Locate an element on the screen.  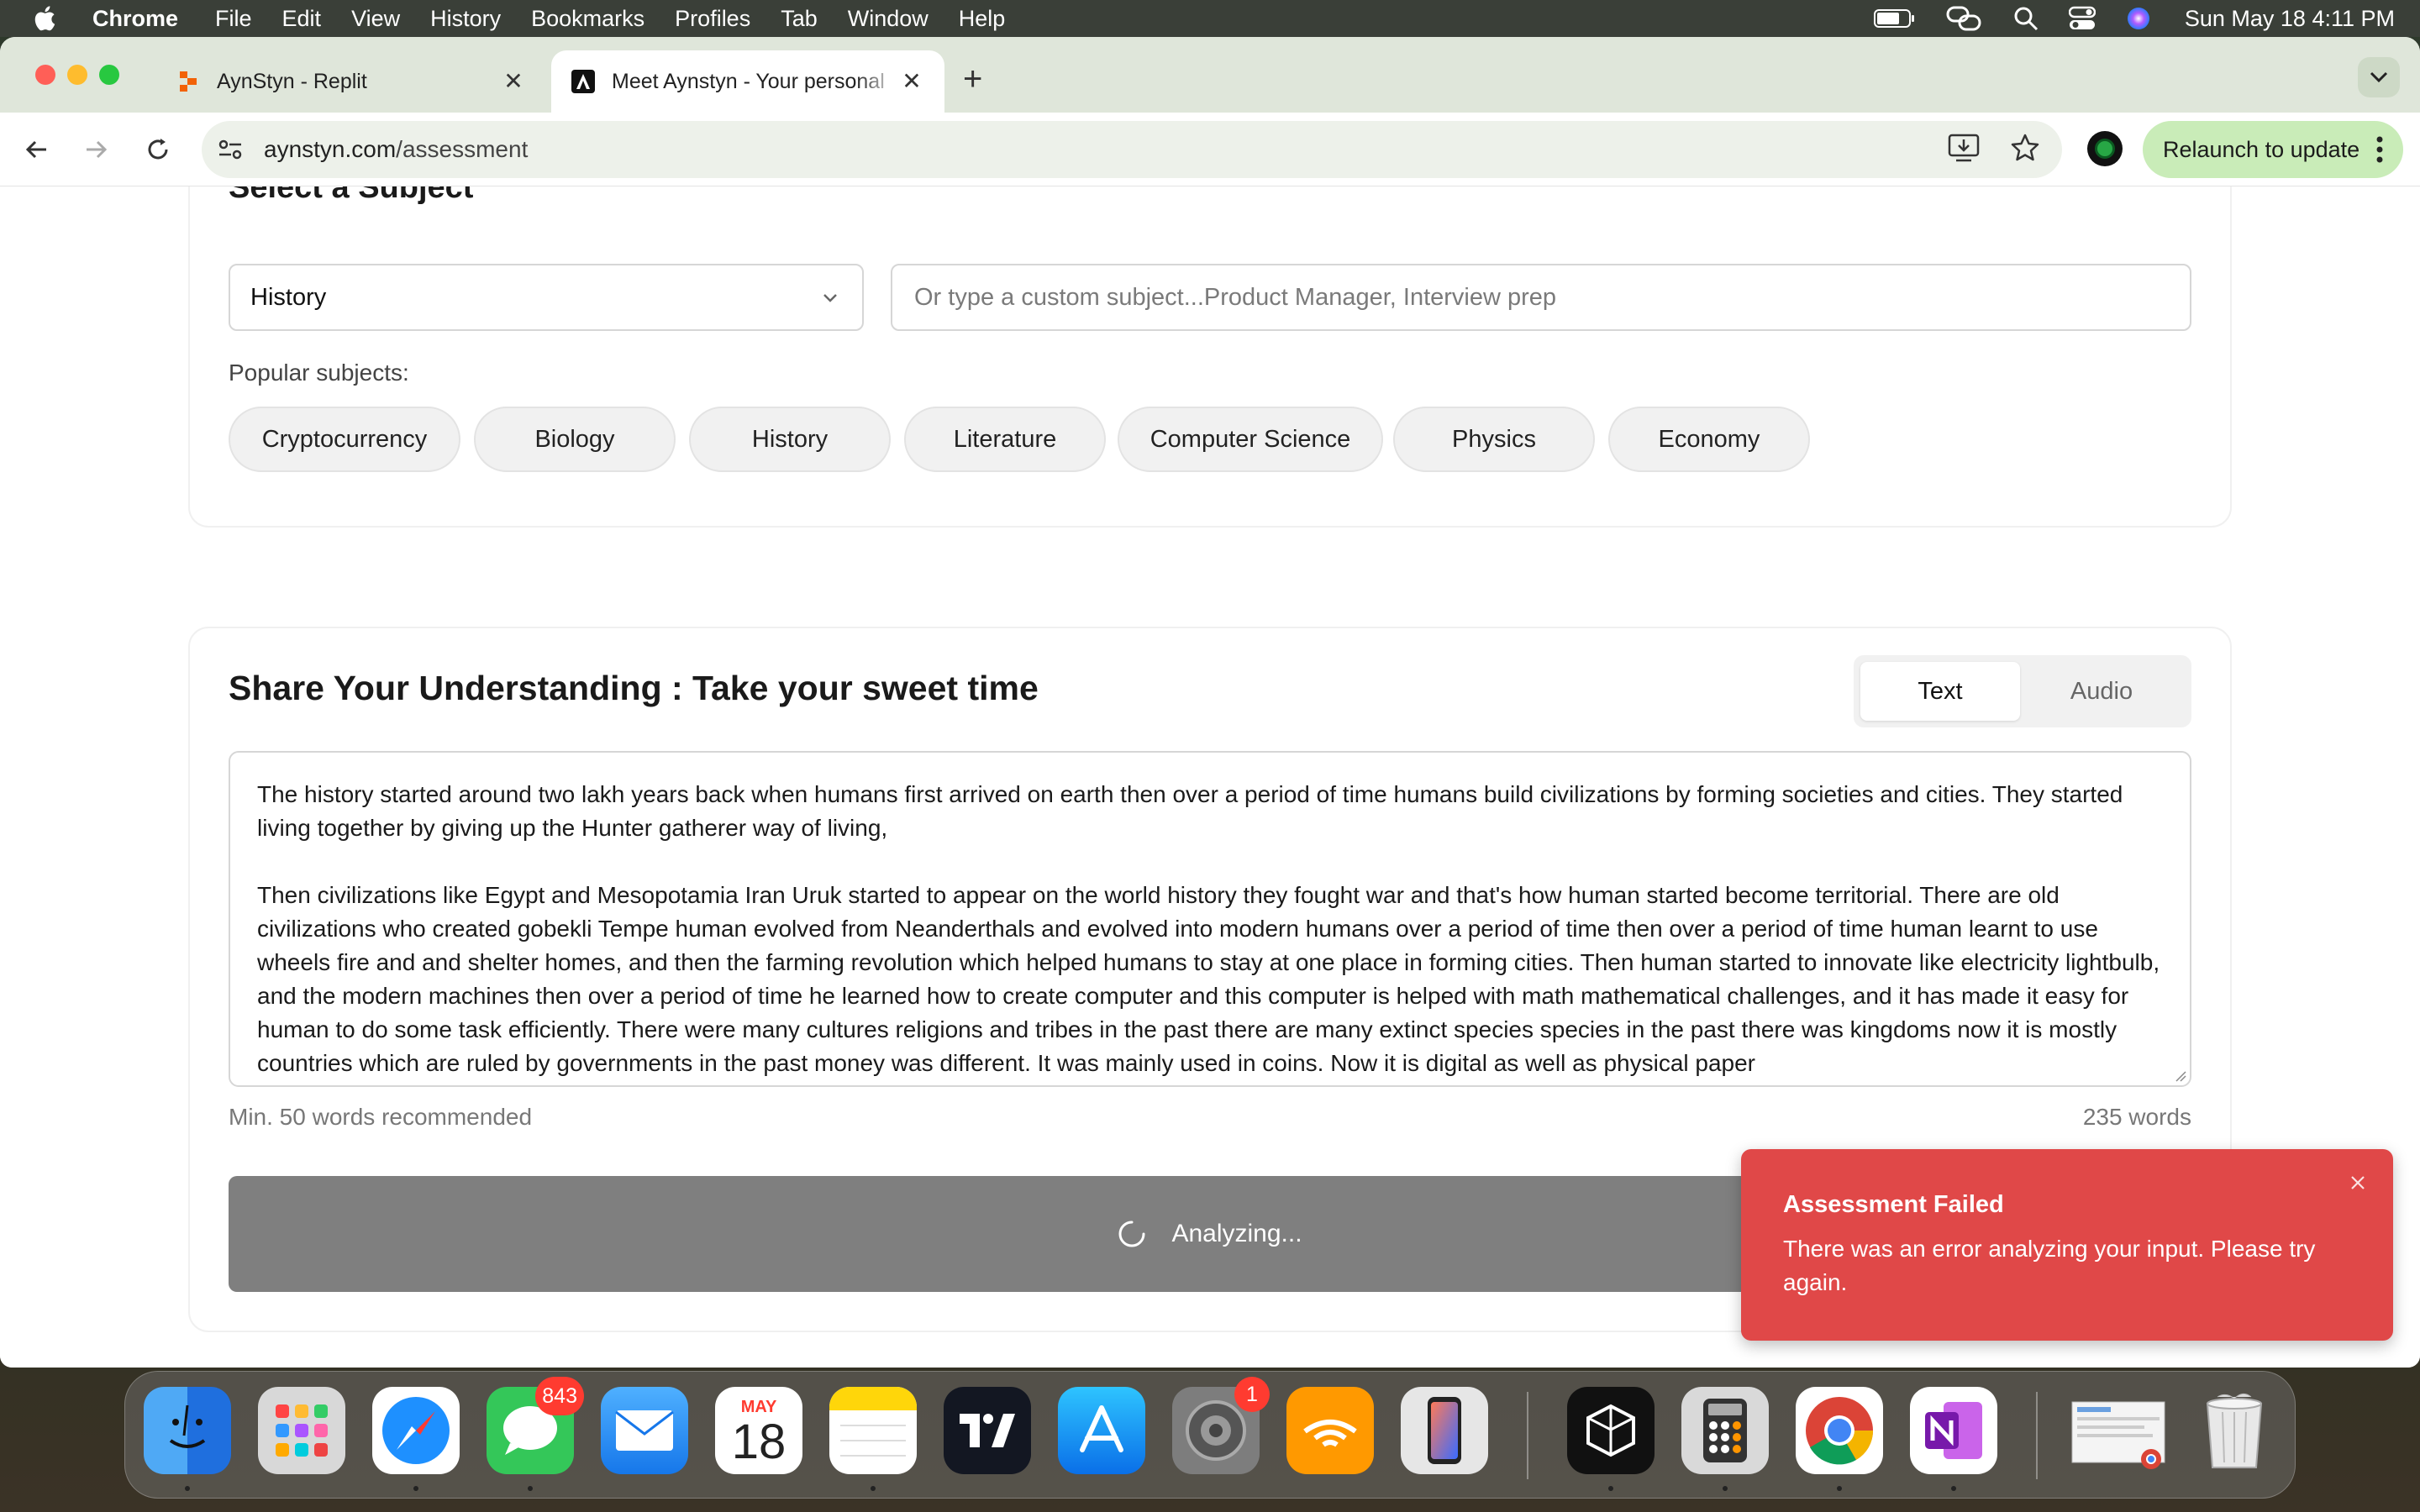
relaunch-label: Relaunch to update is located at coordinates (2262, 149).